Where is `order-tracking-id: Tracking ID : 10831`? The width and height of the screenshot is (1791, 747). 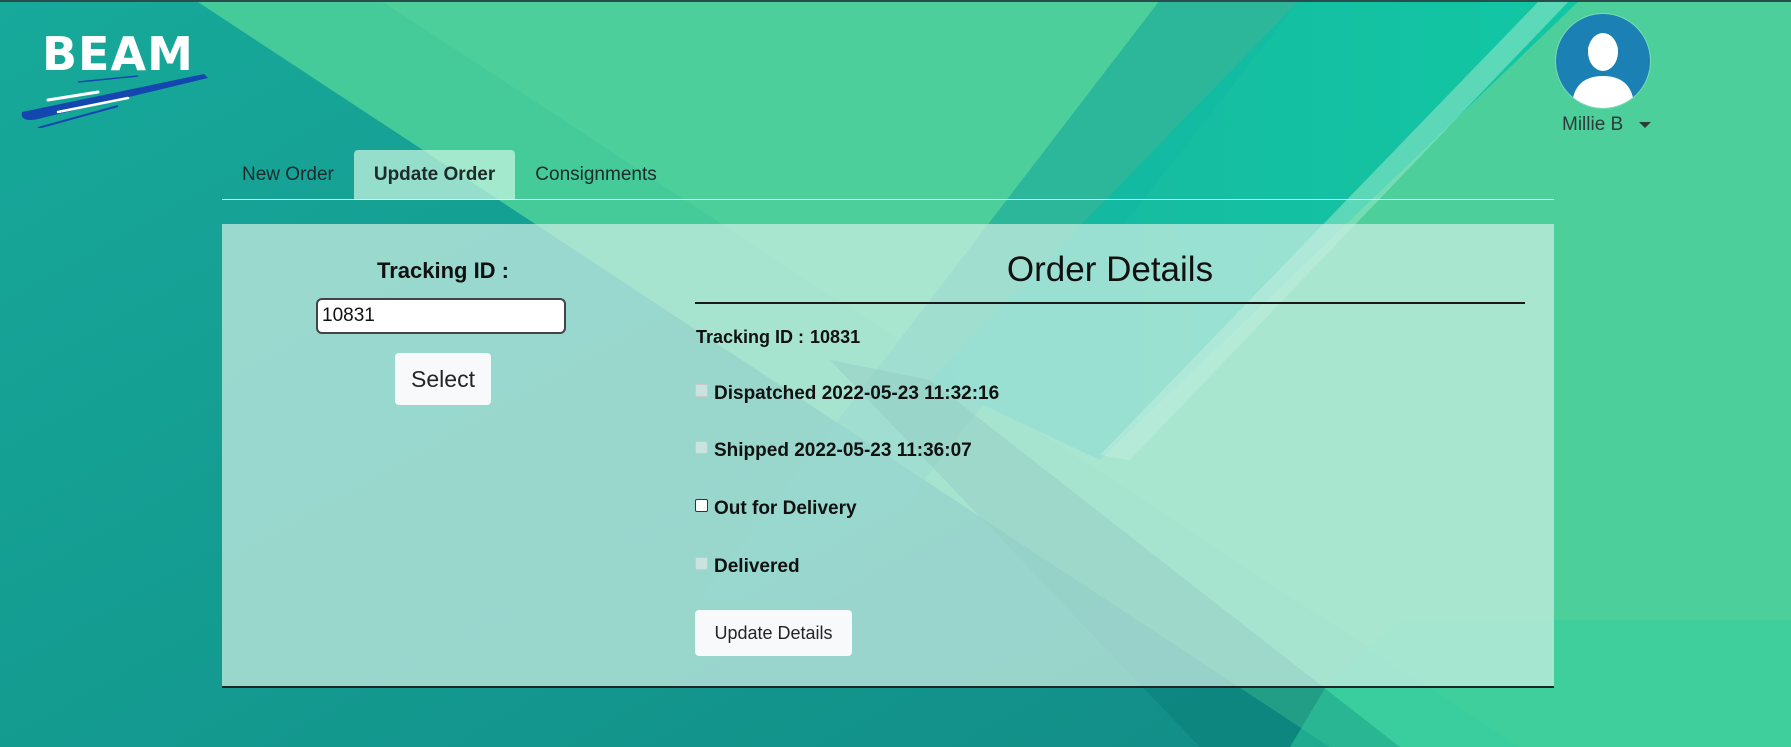 order-tracking-id: Tracking ID : 10831 is located at coordinates (778, 337).